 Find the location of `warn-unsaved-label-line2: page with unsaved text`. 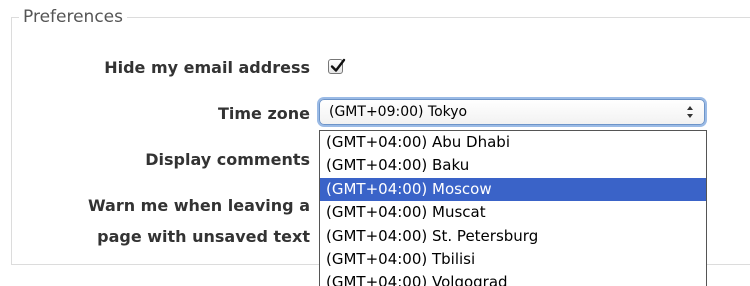

warn-unsaved-label-line2: page with unsaved text is located at coordinates (203, 236).